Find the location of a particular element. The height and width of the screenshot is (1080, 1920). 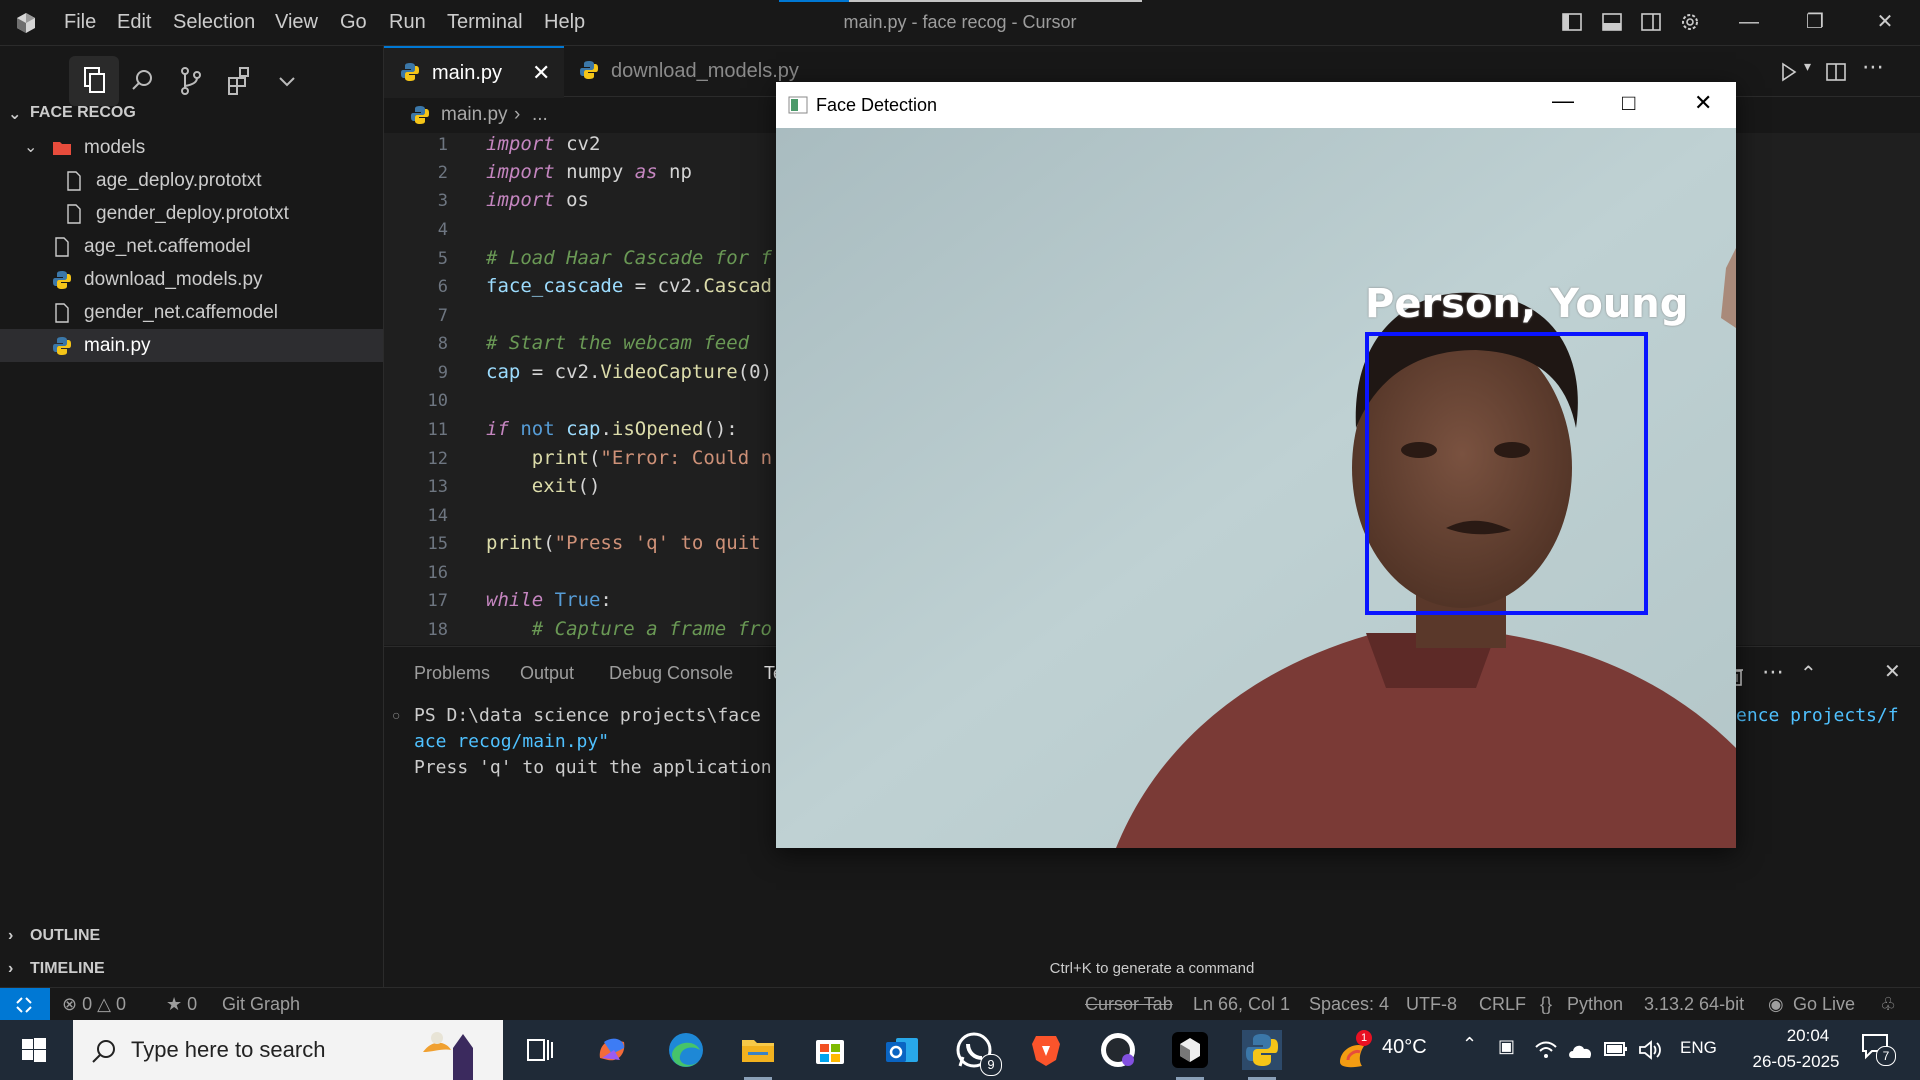

onedrive-icon is located at coordinates (1581, 1050).